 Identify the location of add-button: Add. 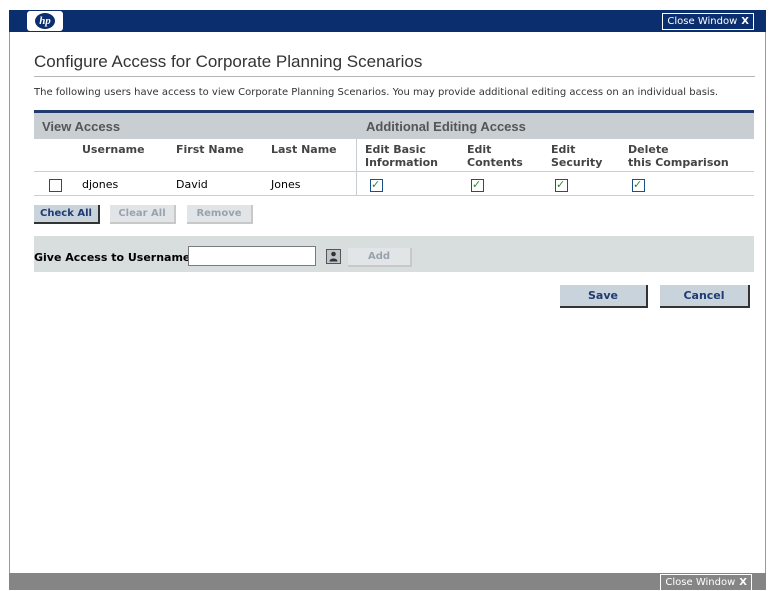
(380, 257).